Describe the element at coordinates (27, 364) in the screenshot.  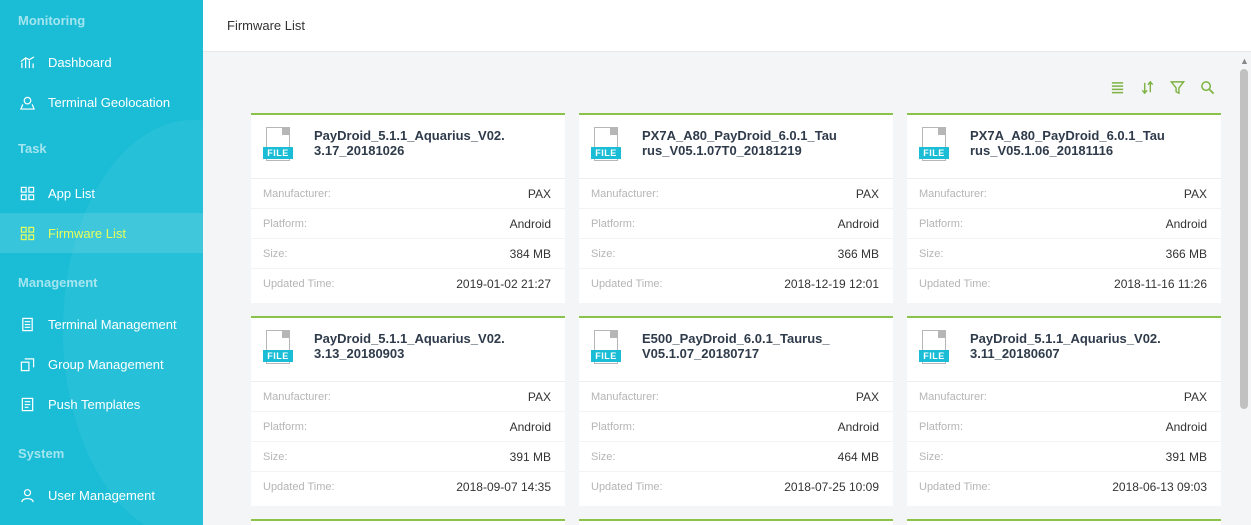
I see `group-icon` at that location.